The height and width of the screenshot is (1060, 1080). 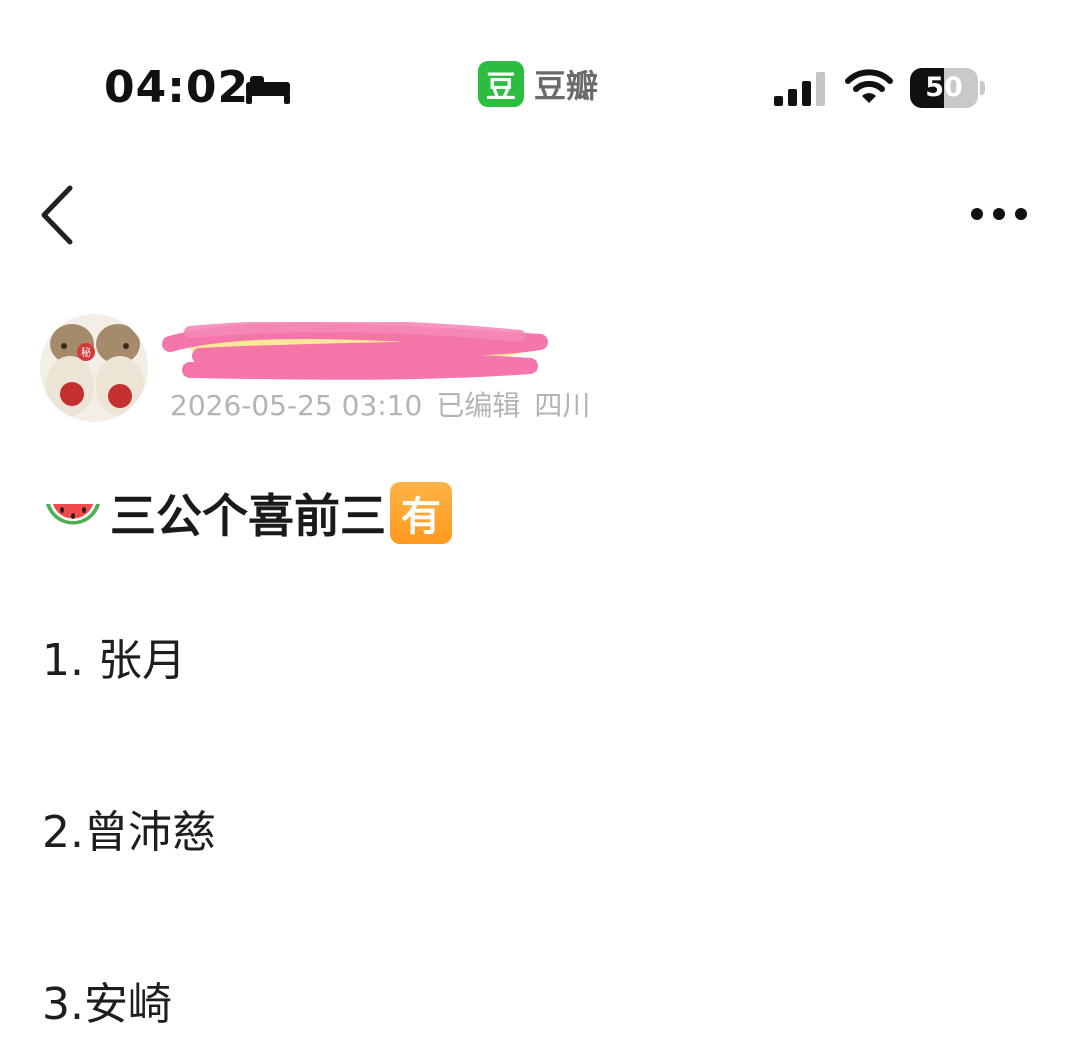 I want to click on bed-icon, so click(x=268, y=90).